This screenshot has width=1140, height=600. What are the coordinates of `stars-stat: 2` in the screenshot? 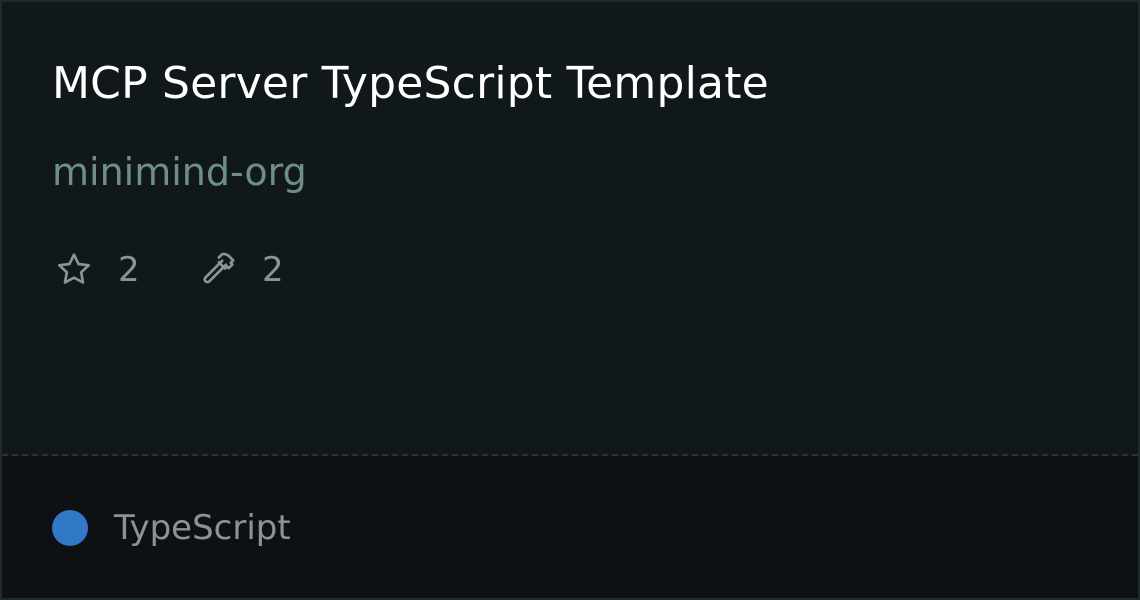 It's located at (100, 270).